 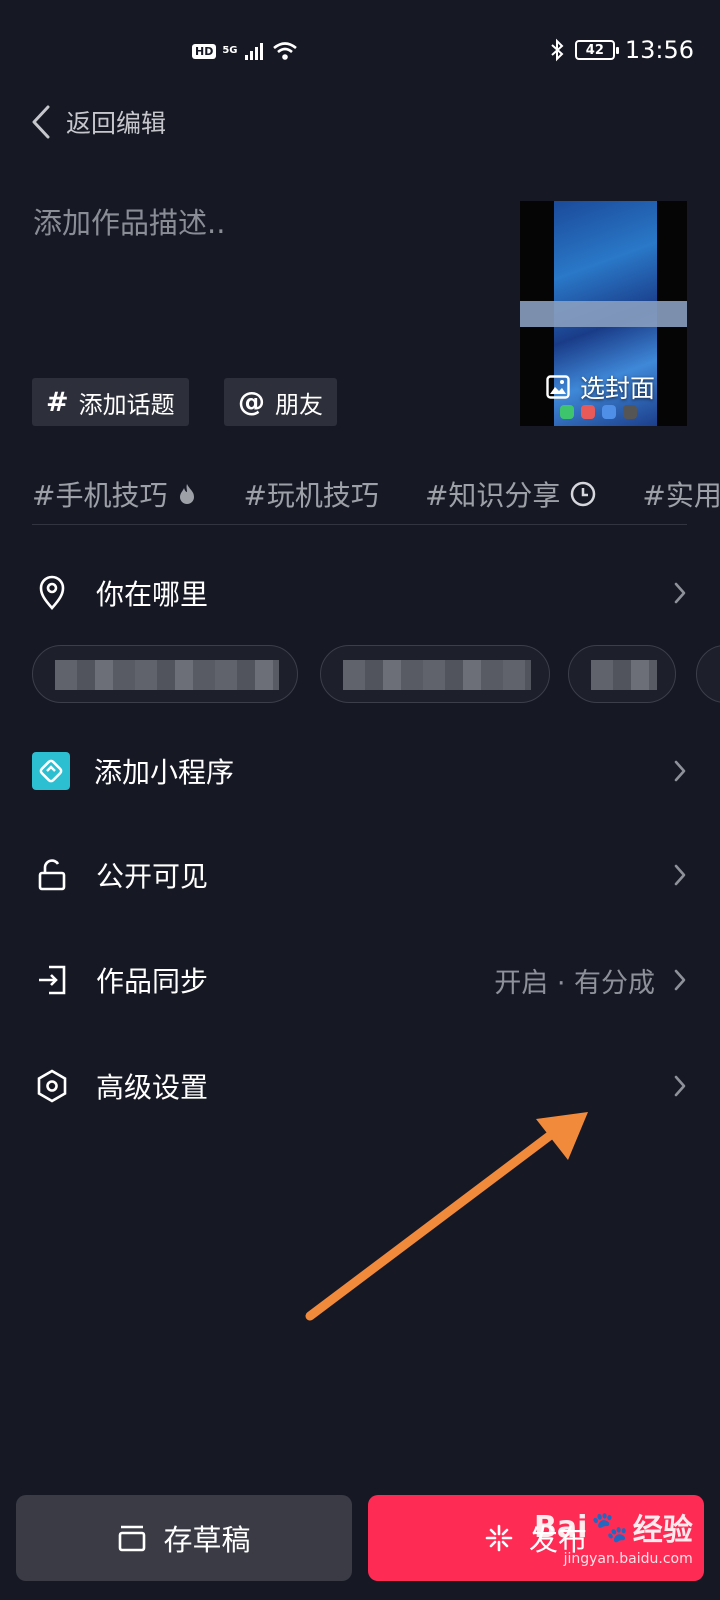 What do you see at coordinates (52, 1086) in the screenshot?
I see `hexagon-settings-icon` at bounding box center [52, 1086].